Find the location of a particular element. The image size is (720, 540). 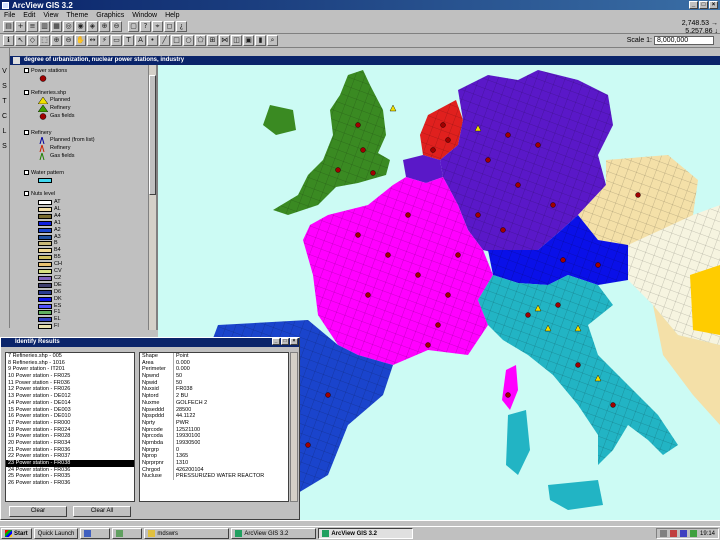

identify-list-item: 23 Power station - FR038 is located at coordinates (70, 463).